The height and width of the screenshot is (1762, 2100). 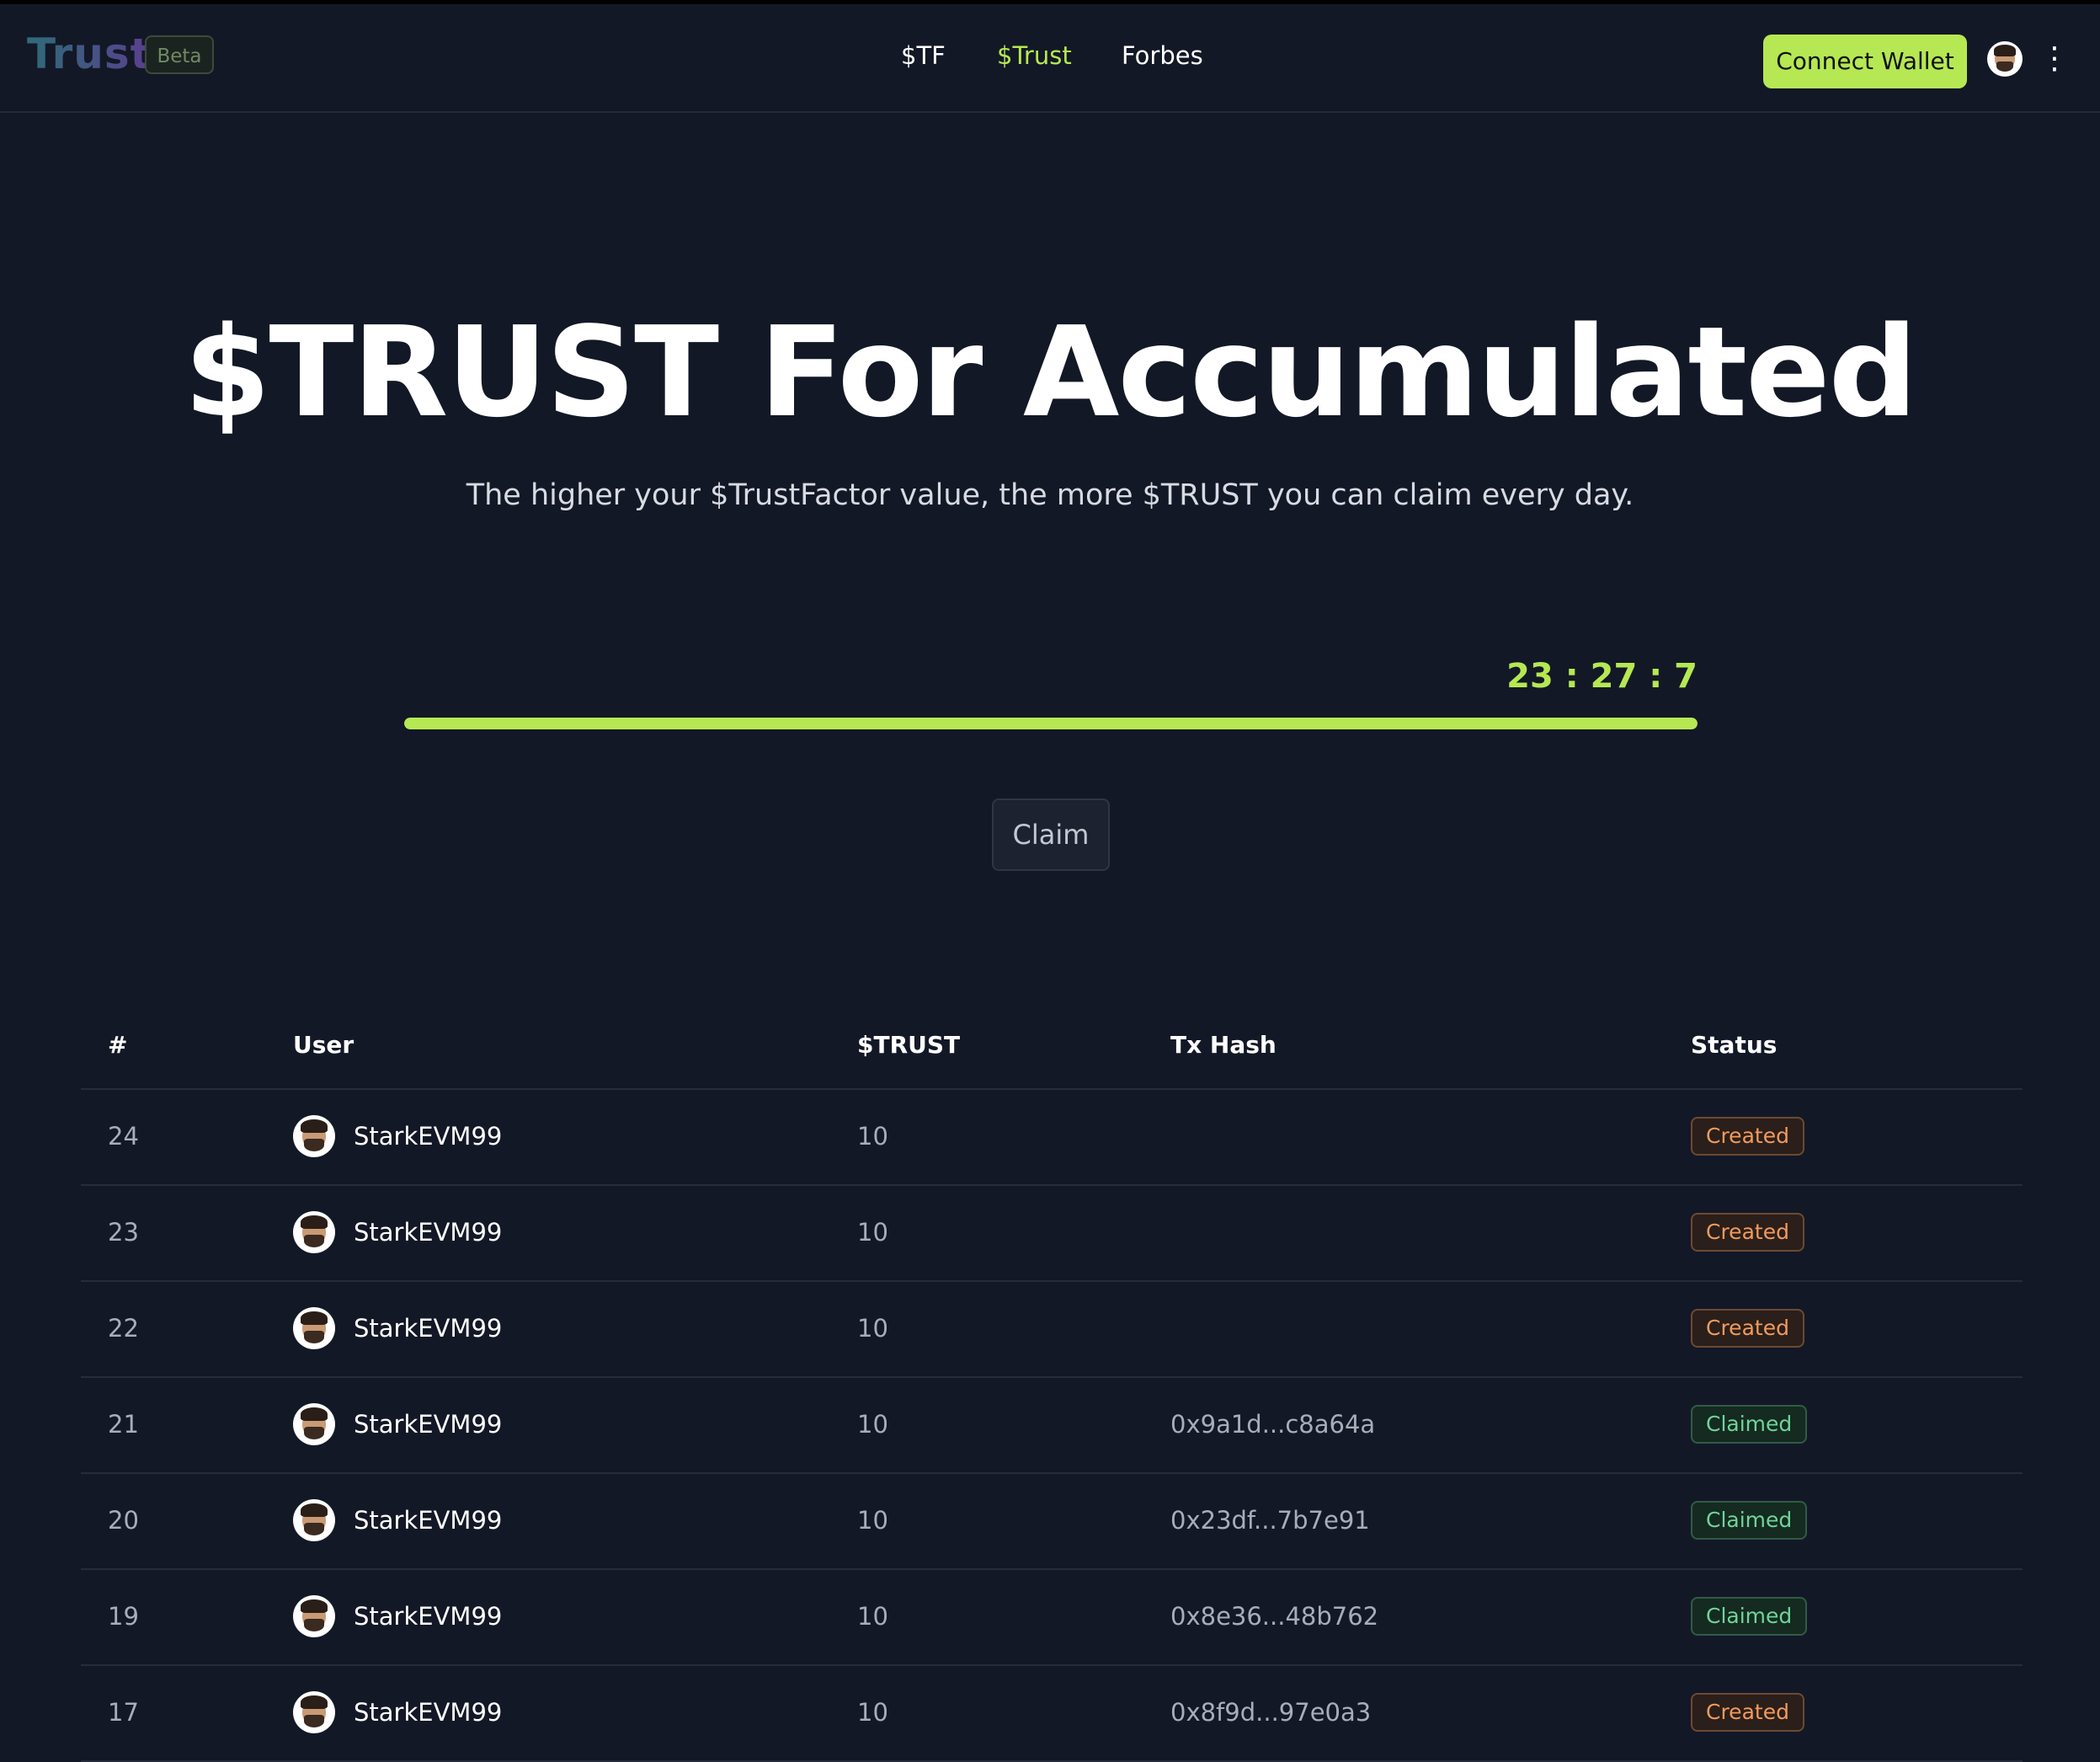 What do you see at coordinates (1034, 55) in the screenshot?
I see `nav-link-trust: $Trust` at bounding box center [1034, 55].